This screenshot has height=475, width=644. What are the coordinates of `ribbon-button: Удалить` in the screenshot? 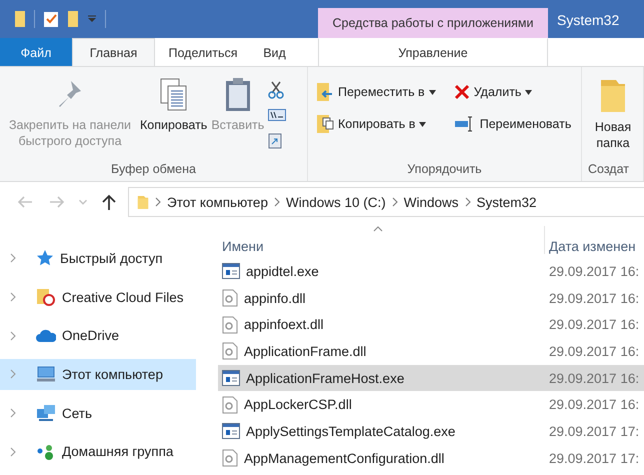 It's located at (513, 92).